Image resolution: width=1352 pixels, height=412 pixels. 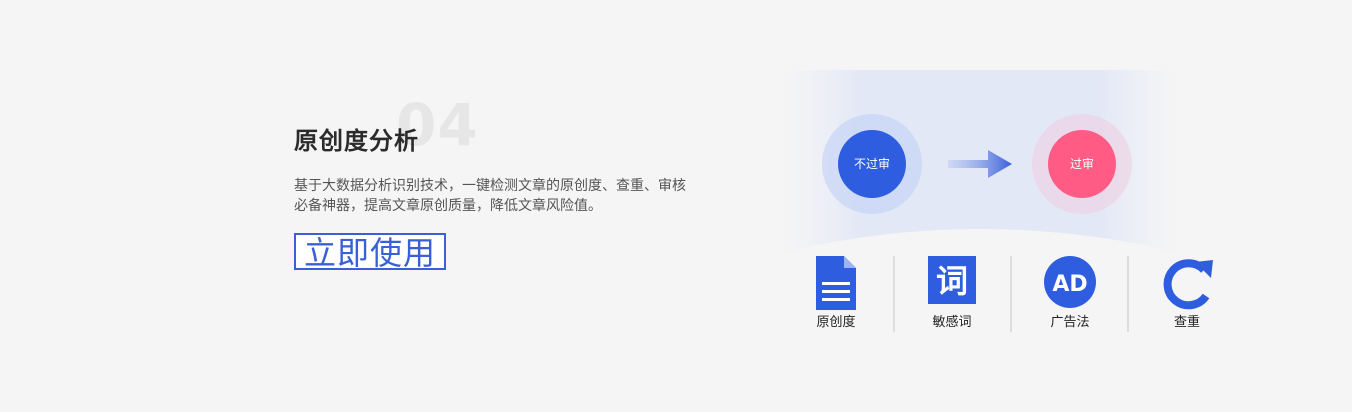 What do you see at coordinates (1186, 322) in the screenshot?
I see `tool-label-duplicate-check: 查重` at bounding box center [1186, 322].